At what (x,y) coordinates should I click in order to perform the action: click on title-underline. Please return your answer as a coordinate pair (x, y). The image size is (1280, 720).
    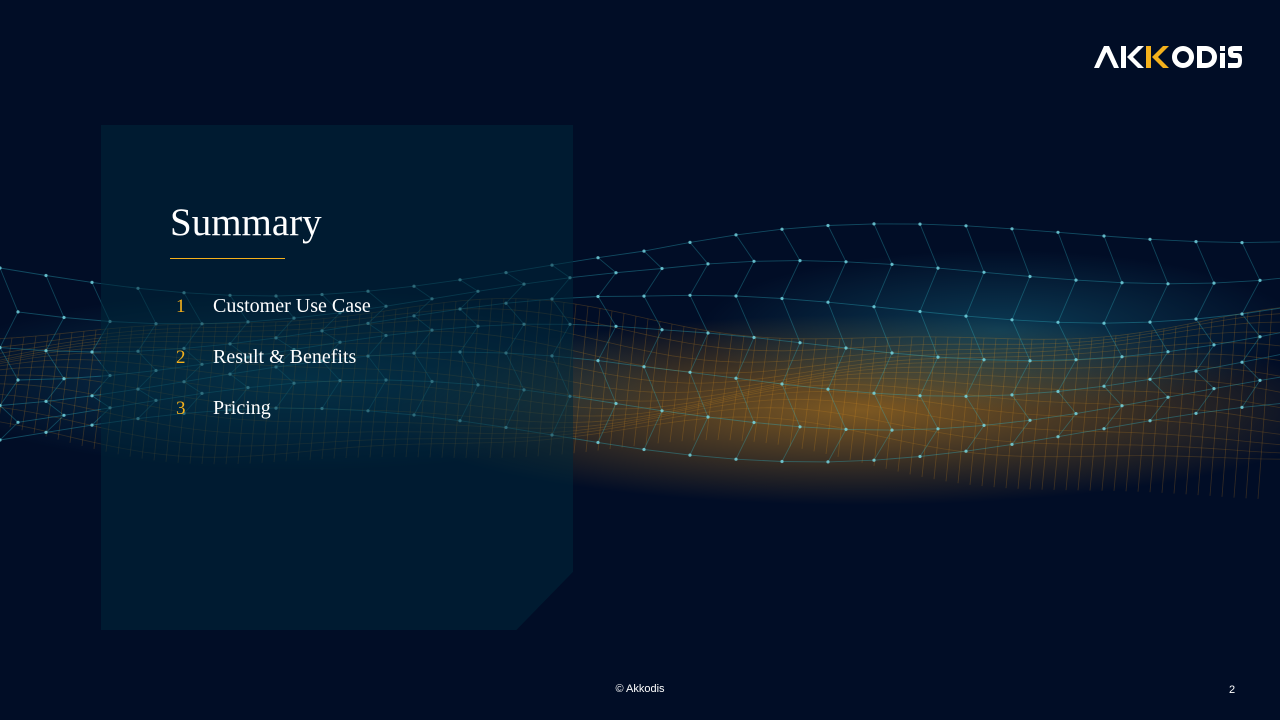
    Looking at the image, I should click on (227, 258).